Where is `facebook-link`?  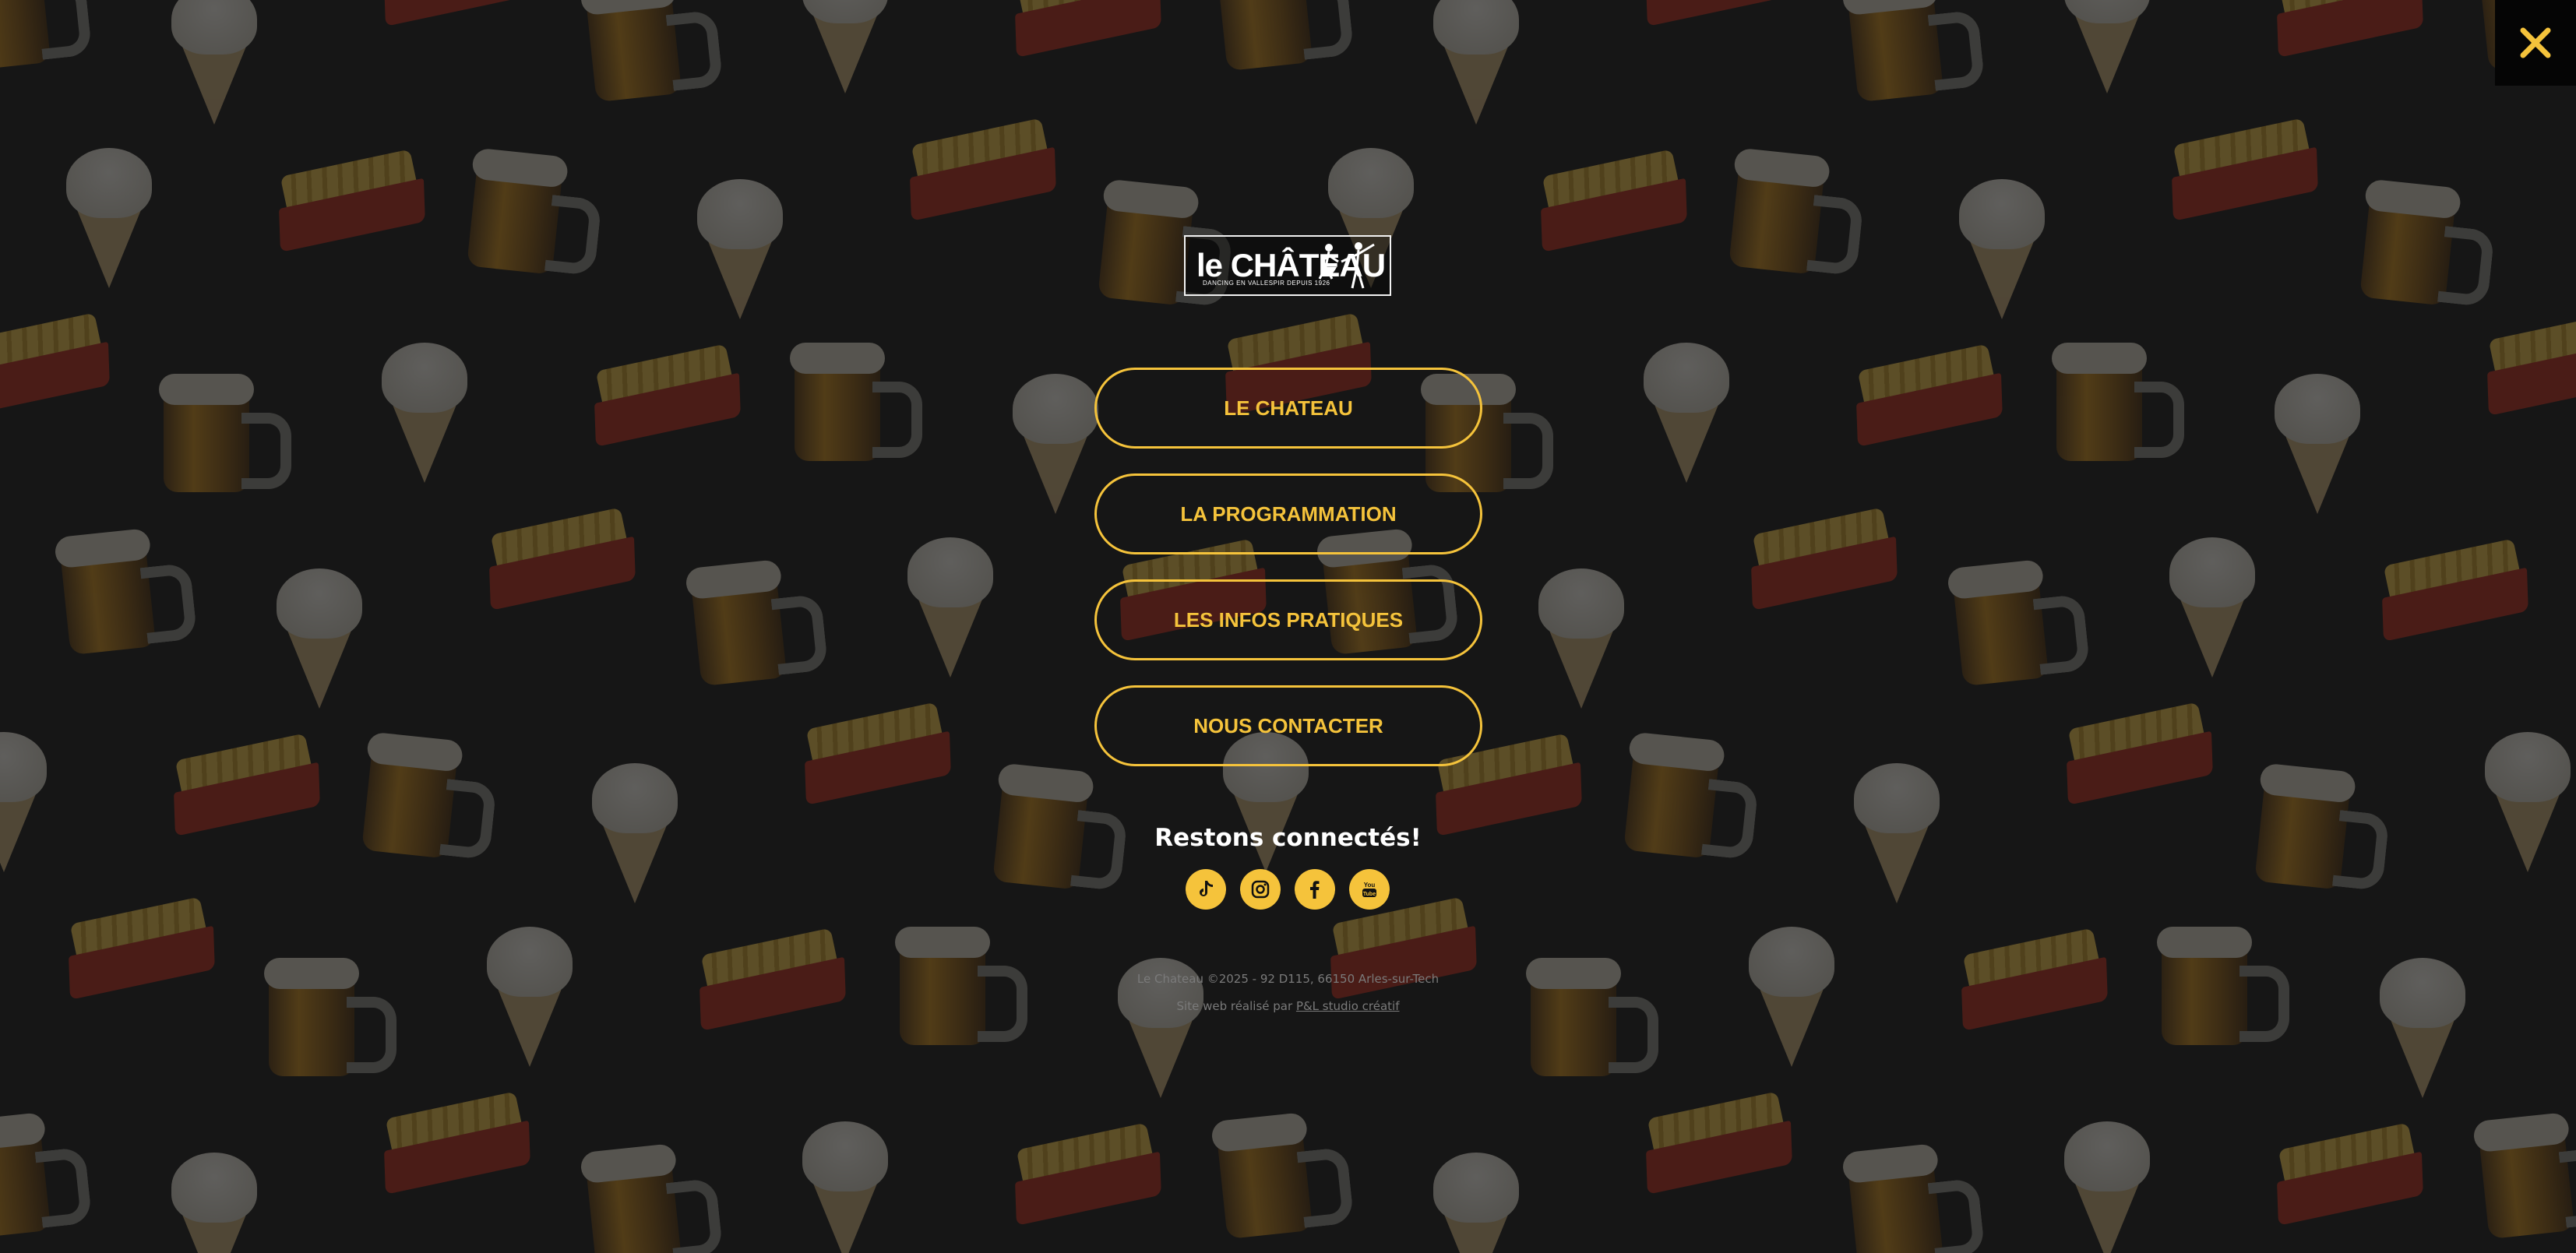
facebook-link is located at coordinates (1315, 889).